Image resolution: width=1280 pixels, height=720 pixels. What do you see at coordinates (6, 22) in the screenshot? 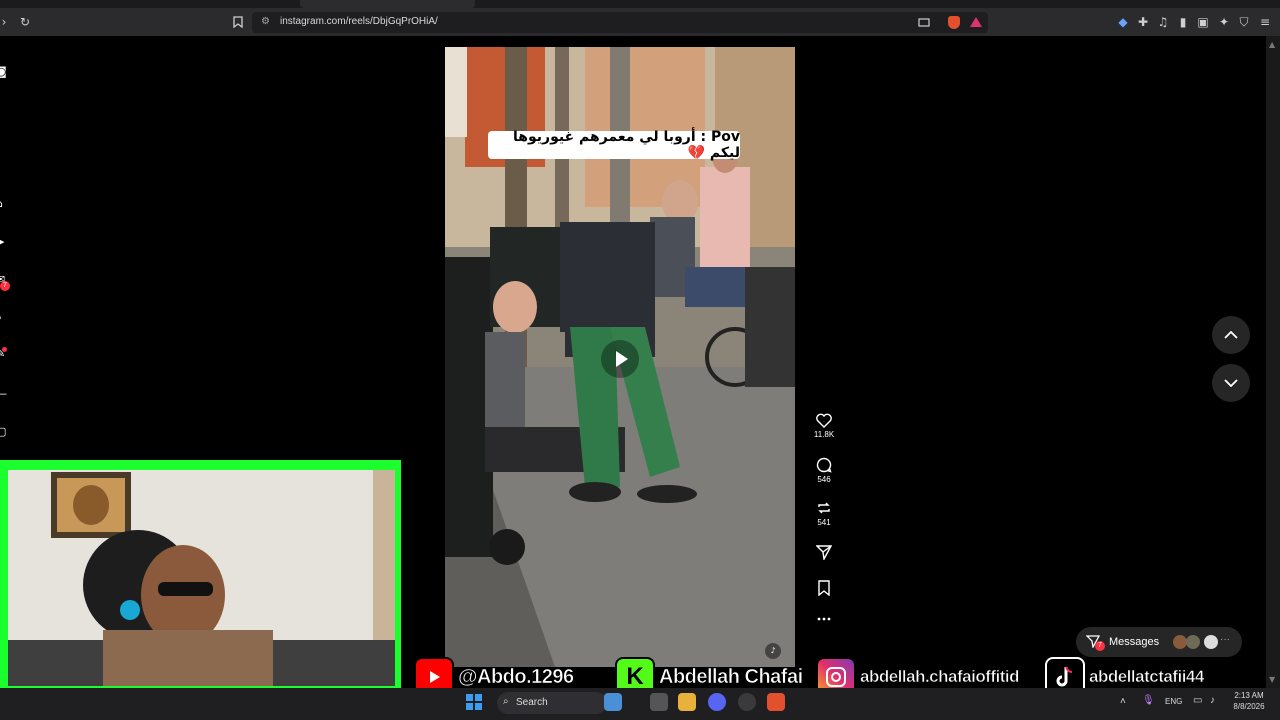
I see `forward-icon: ›` at bounding box center [6, 22].